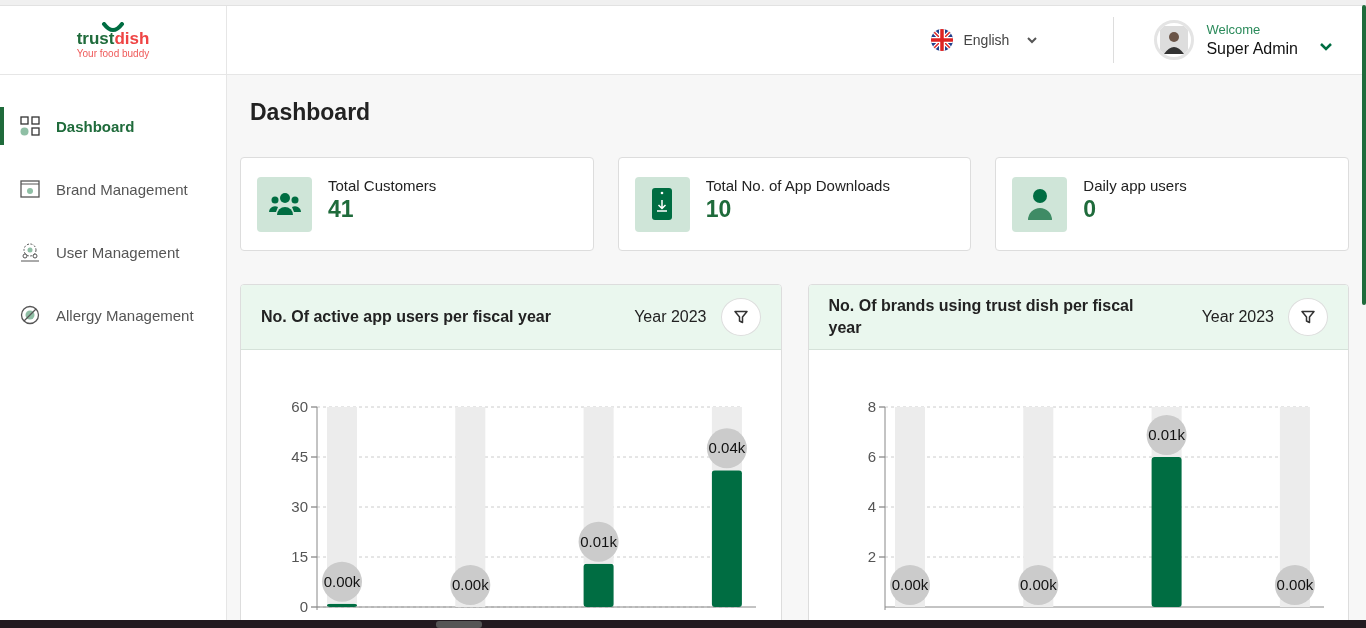 Image resolution: width=1366 pixels, height=628 pixels. Describe the element at coordinates (1234, 29) in the screenshot. I see `welcome-text: Welcome` at that location.